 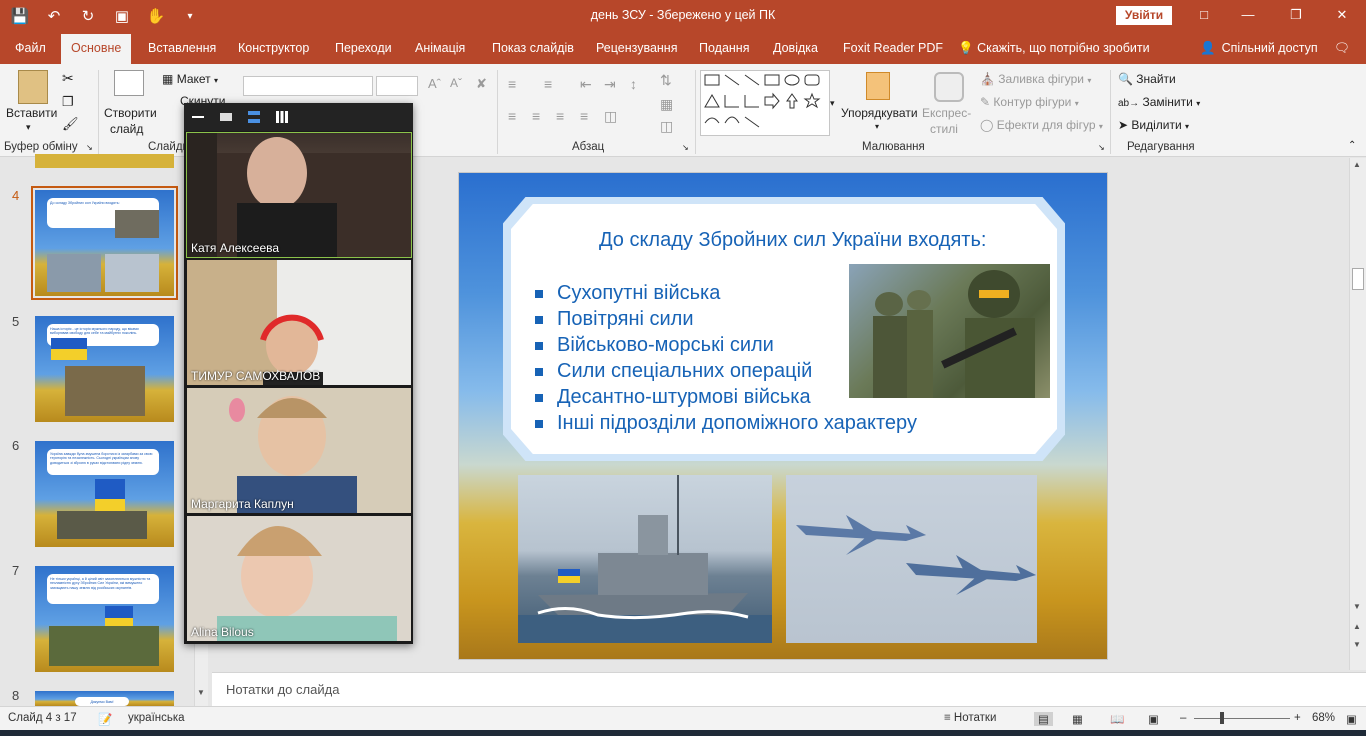 What do you see at coordinates (1357, 164) in the screenshot?
I see `scroll-up-icon: ▲` at bounding box center [1357, 164].